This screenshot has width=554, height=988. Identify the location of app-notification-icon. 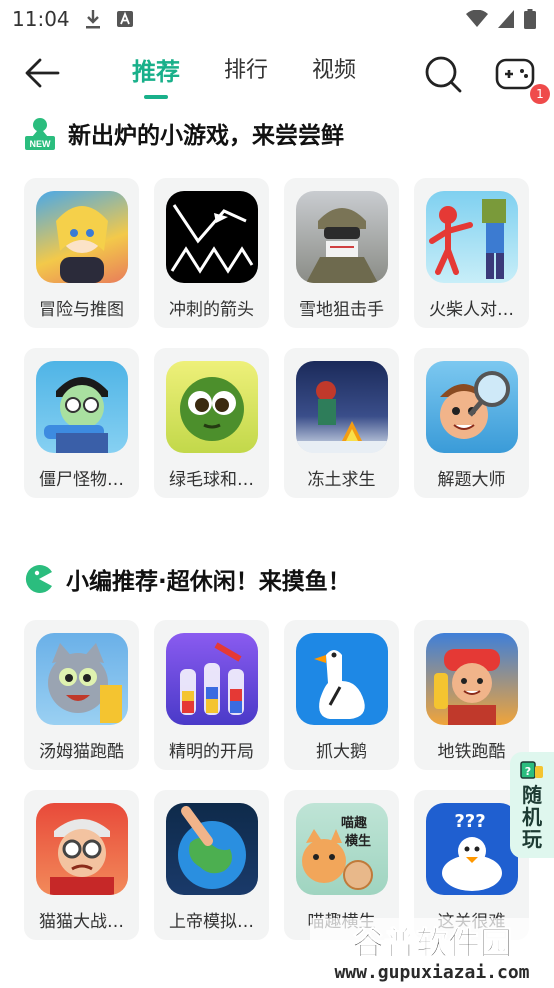
(124, 19).